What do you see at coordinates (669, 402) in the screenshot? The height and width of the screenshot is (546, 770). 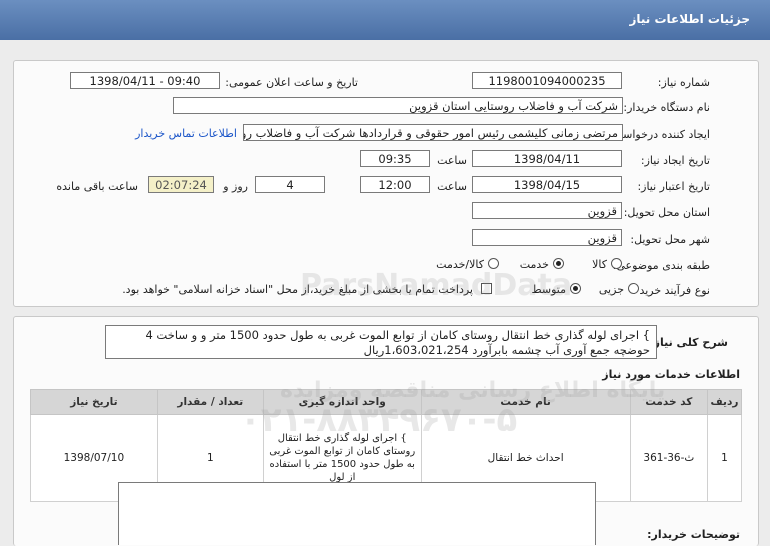 I see `col-service-code: کد خدمت` at bounding box center [669, 402].